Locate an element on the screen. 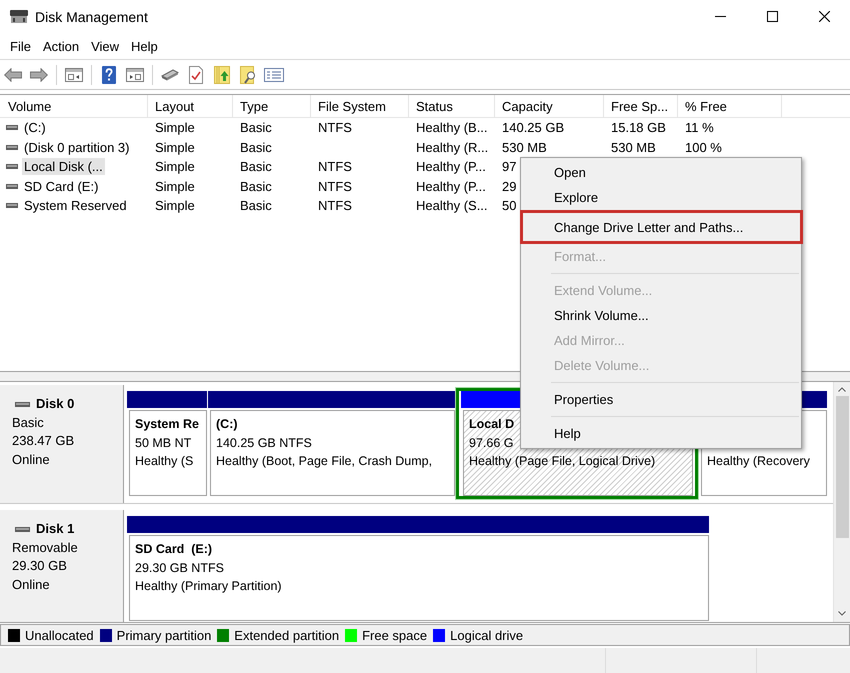 The height and width of the screenshot is (673, 850). close-icon is located at coordinates (824, 16).